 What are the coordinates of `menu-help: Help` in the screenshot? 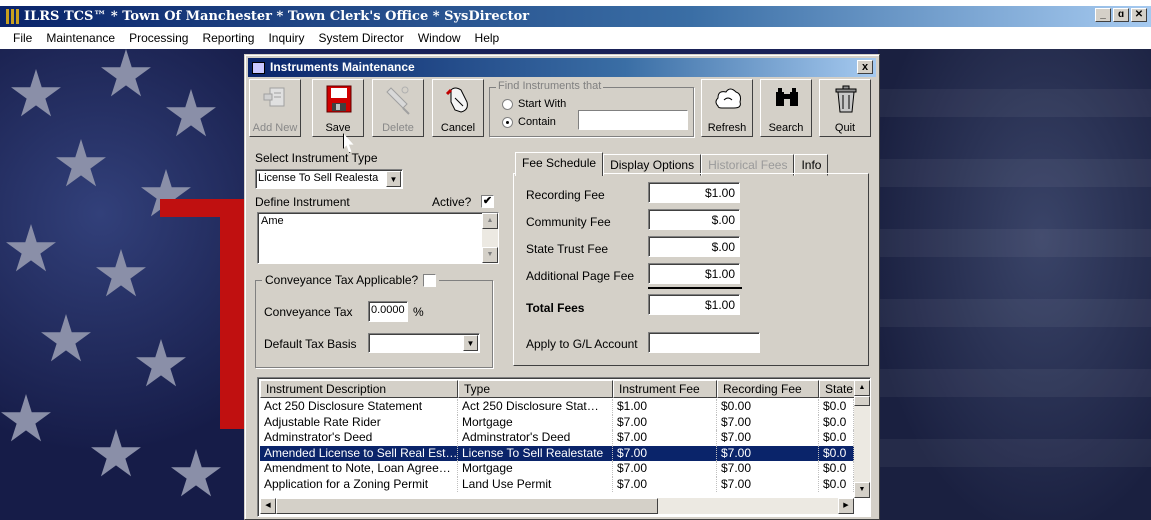 It's located at (487, 38).